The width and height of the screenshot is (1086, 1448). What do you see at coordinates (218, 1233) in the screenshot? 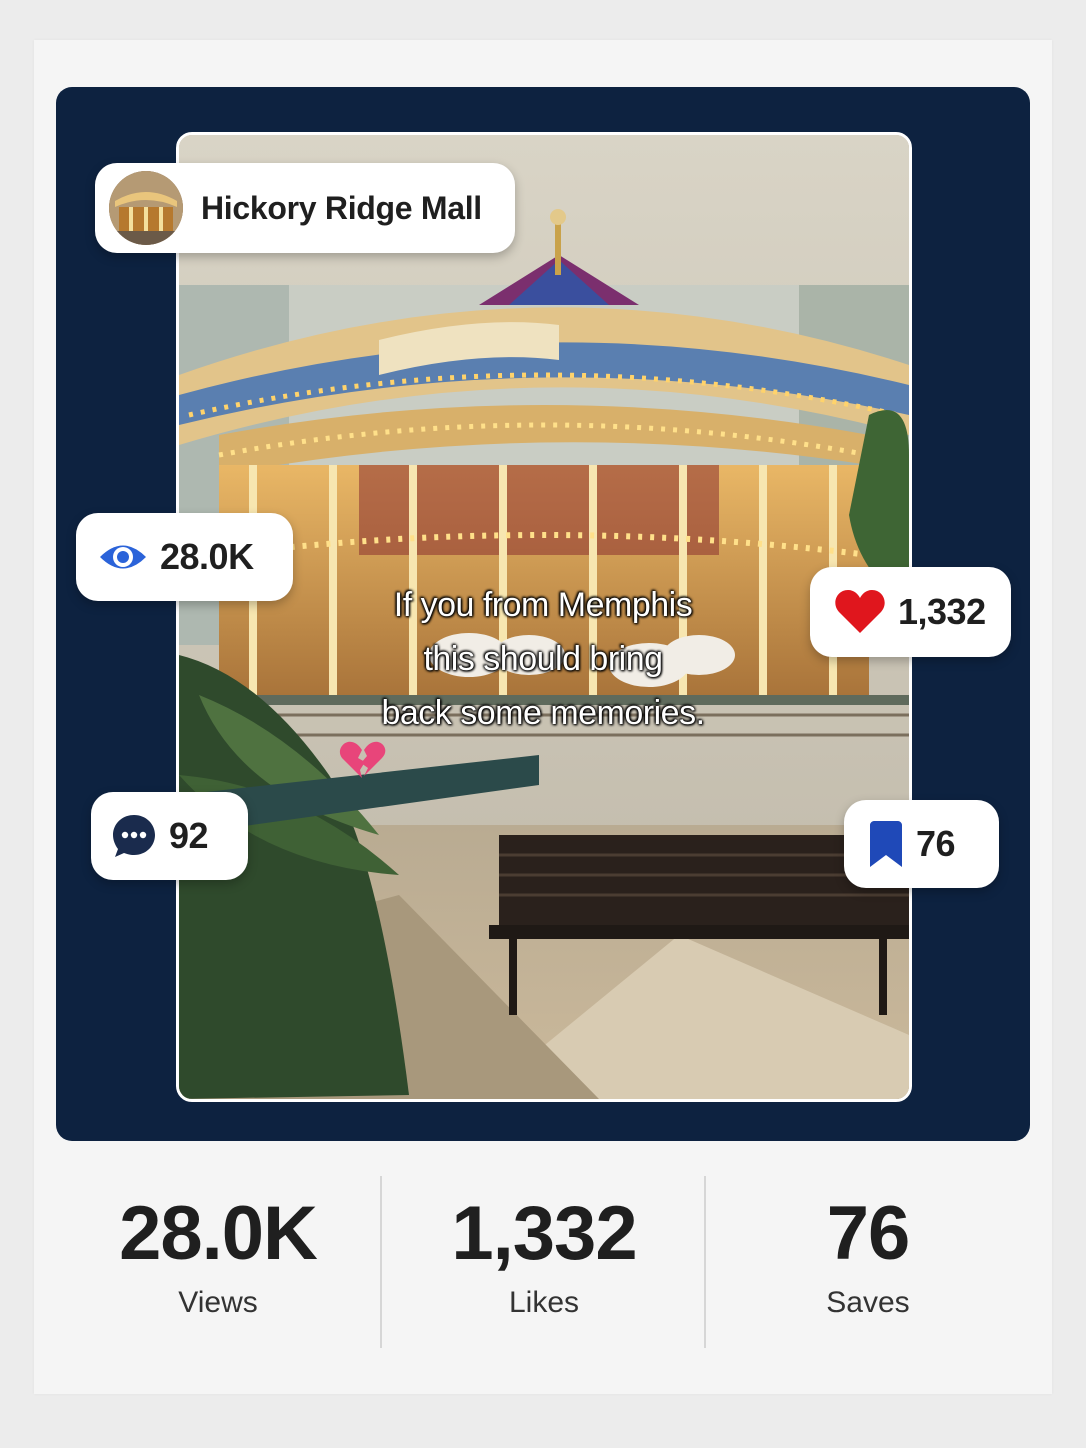
I see `stat-views-value: 28.0K` at bounding box center [218, 1233].